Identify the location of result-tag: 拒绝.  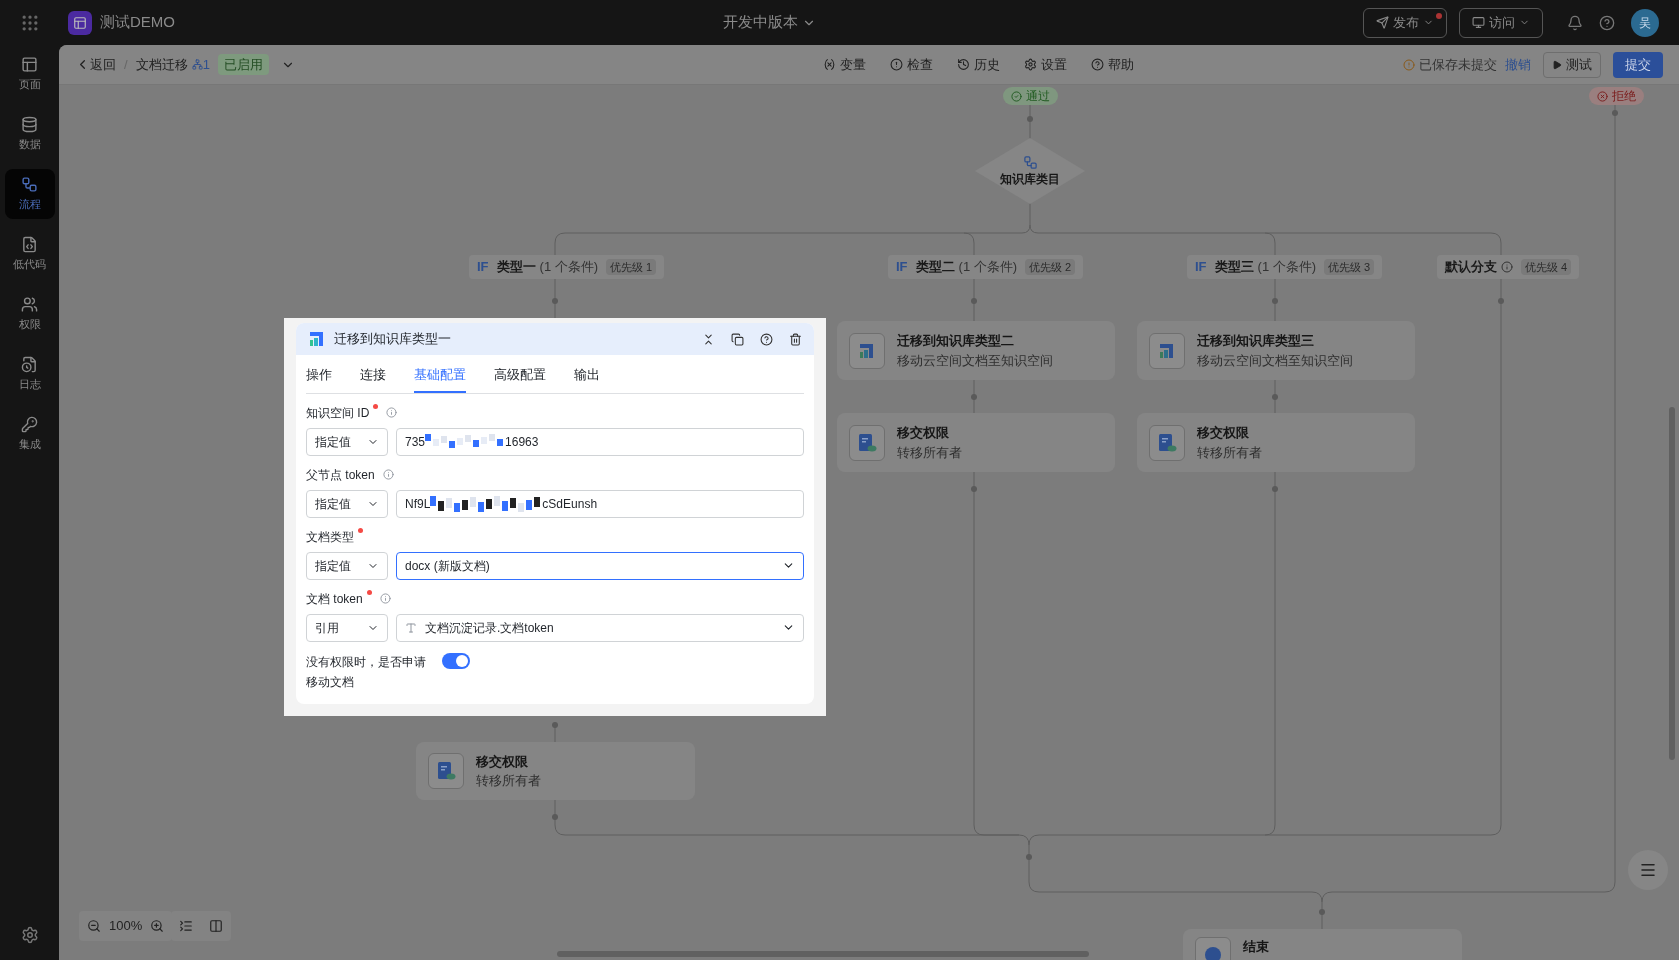
(1616, 96).